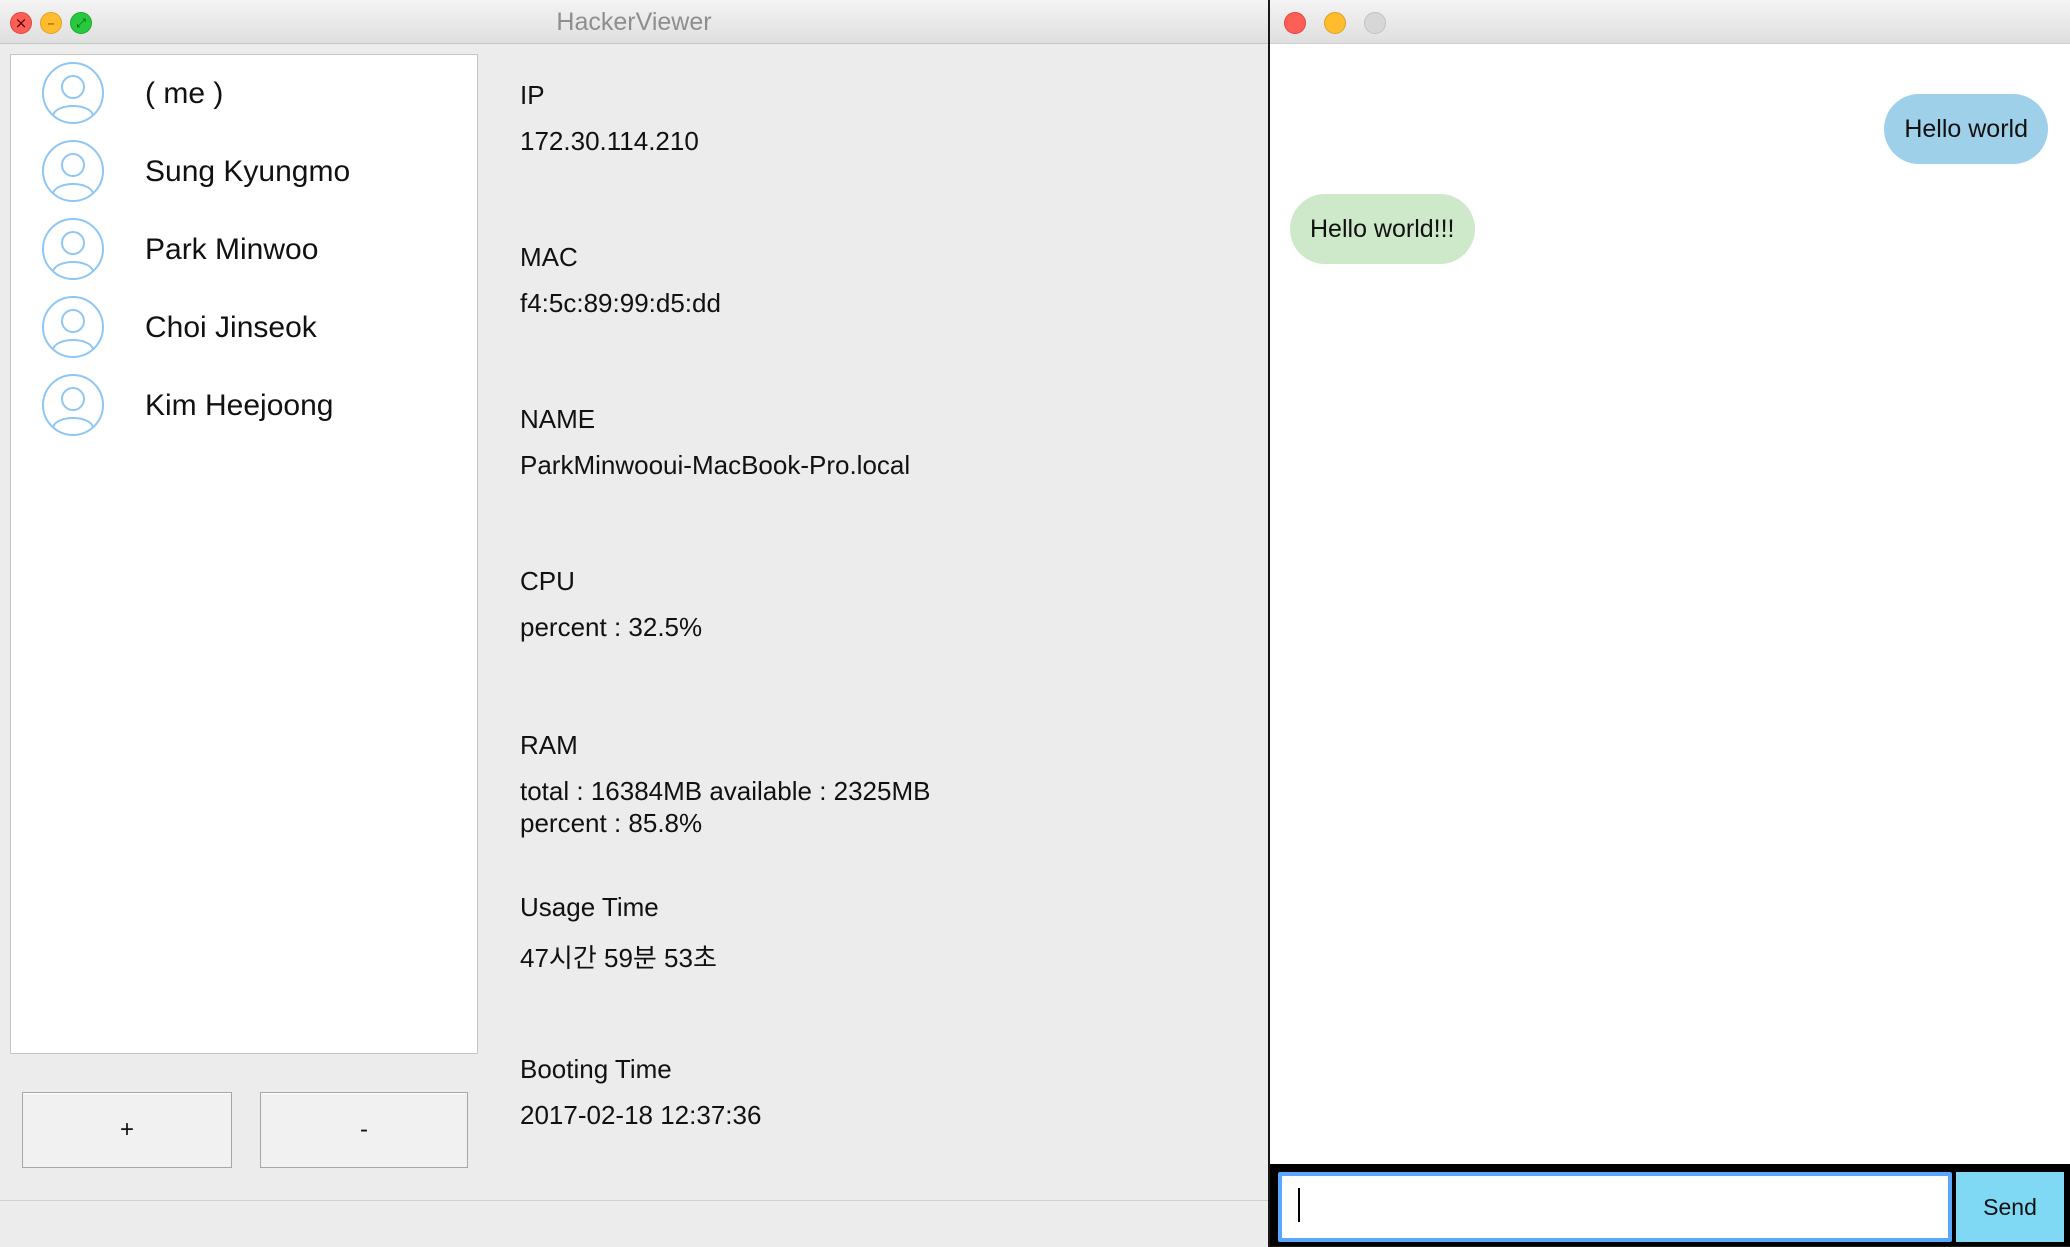 The width and height of the screenshot is (2070, 1247). I want to click on chat-minimize-button, so click(1335, 23).